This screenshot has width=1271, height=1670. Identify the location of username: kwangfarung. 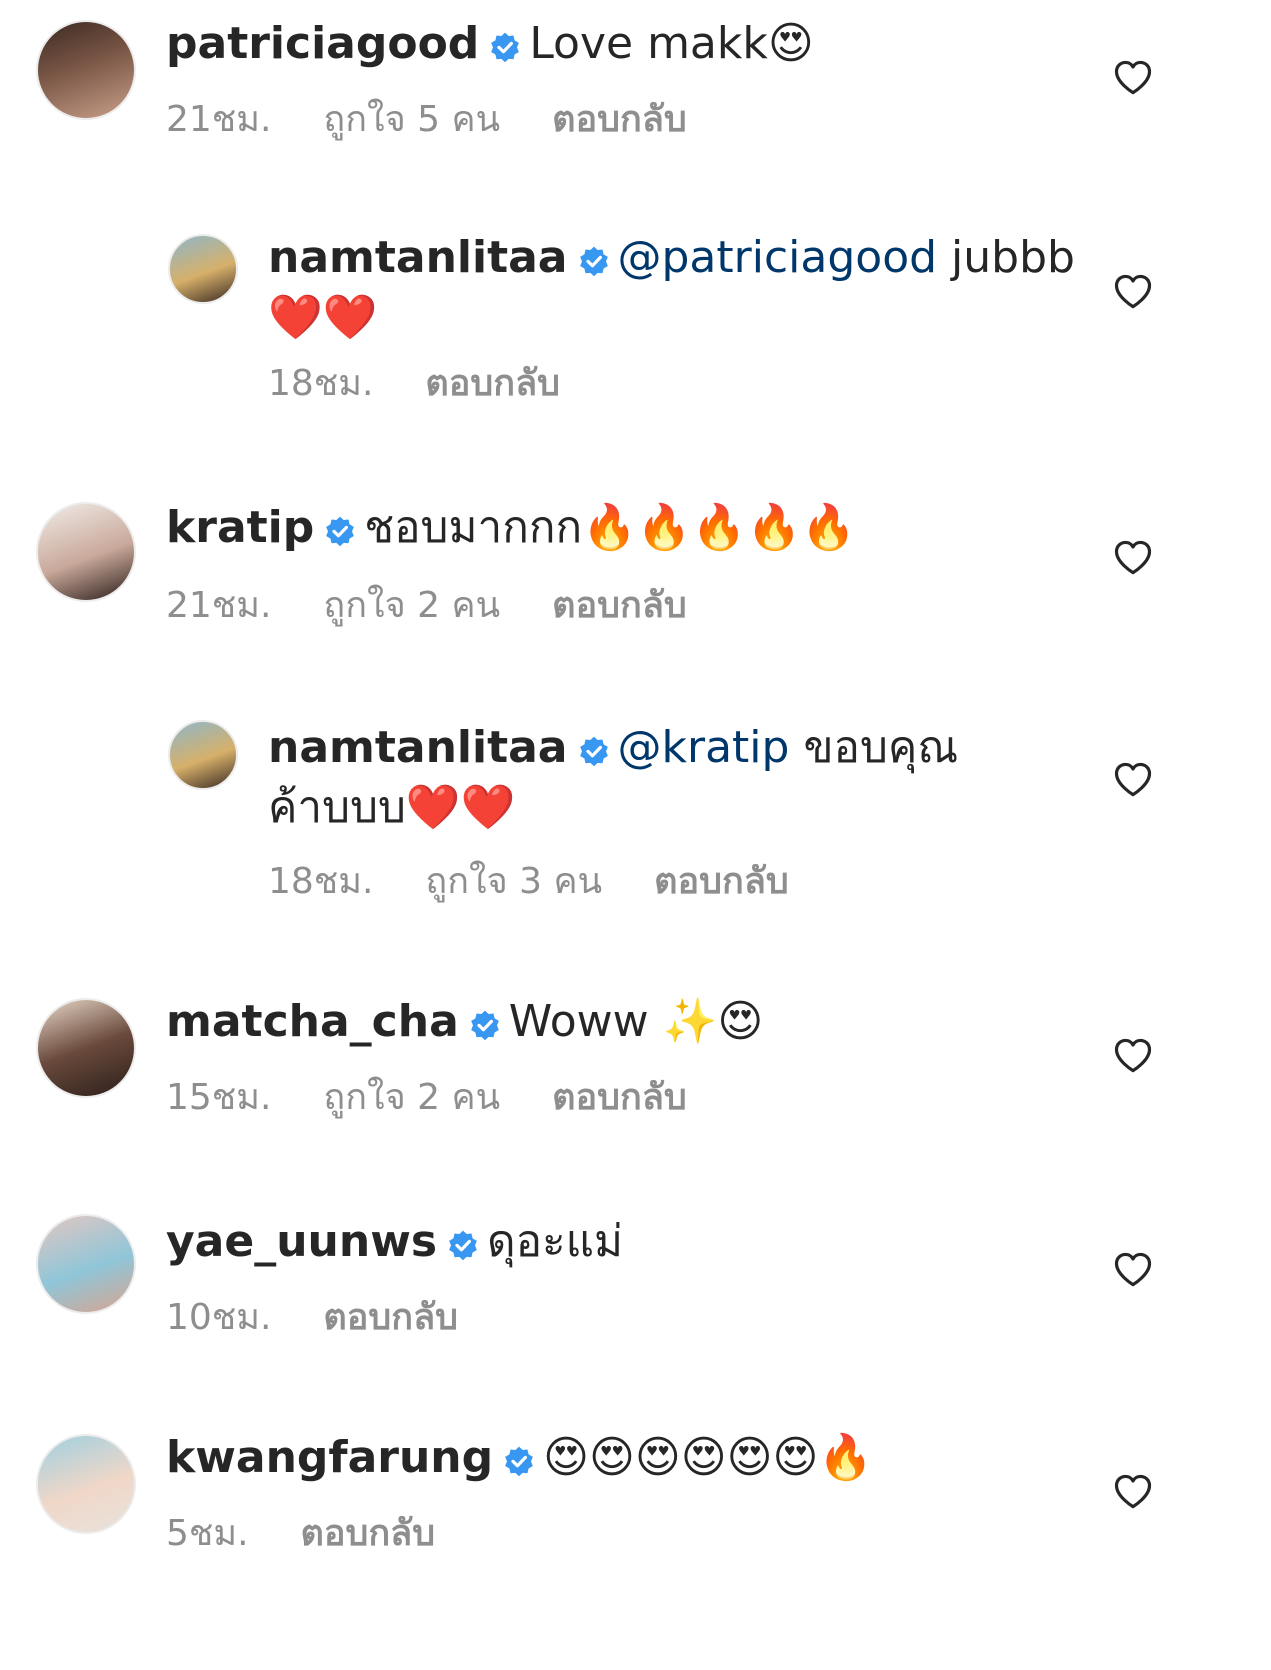
(329, 1457).